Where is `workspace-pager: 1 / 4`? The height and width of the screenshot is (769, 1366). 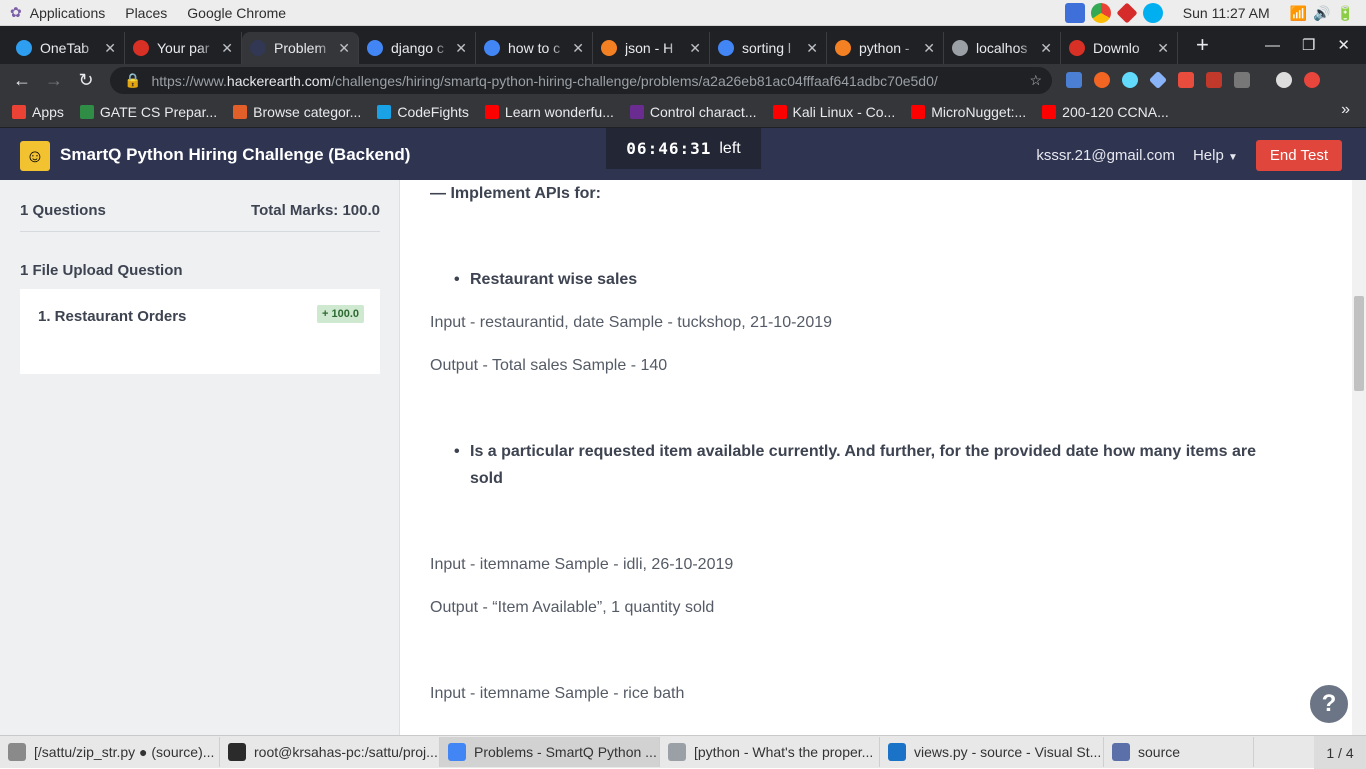
workspace-pager: 1 / 4 is located at coordinates (1340, 752).